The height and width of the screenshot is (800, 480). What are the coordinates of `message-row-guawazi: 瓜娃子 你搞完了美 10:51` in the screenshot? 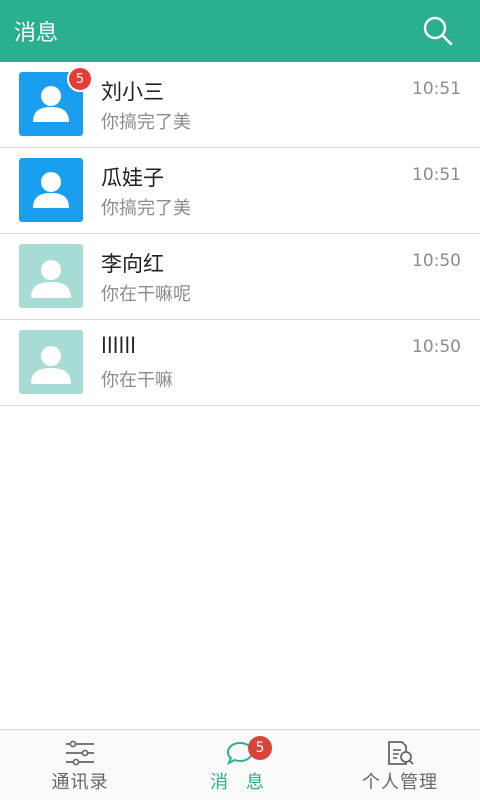 It's located at (240, 191).